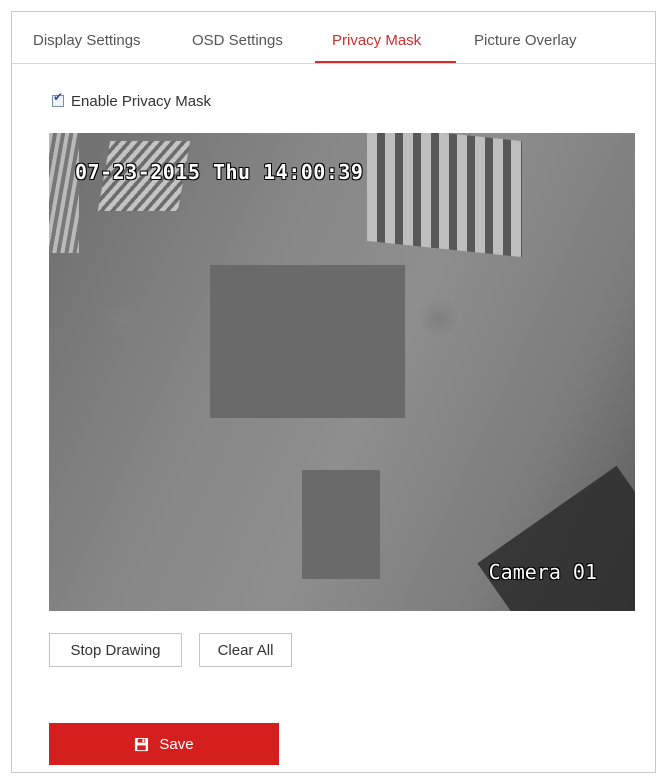  Describe the element at coordinates (141, 101) in the screenshot. I see `enable-privacy-mask-label: Enable Privacy Mask` at that location.